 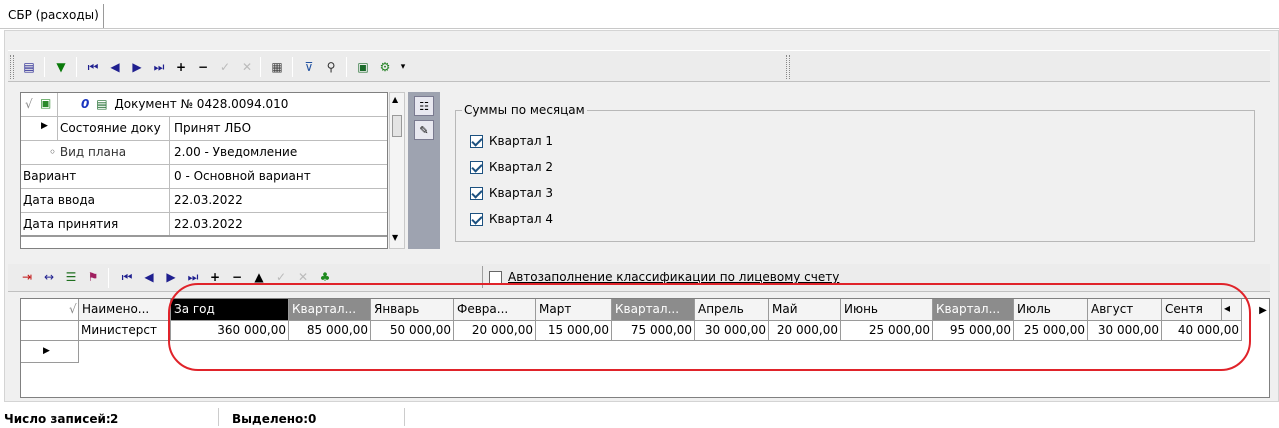 What do you see at coordinates (805, 331) in the screenshot?
I see `cell-may: 20 000,00` at bounding box center [805, 331].